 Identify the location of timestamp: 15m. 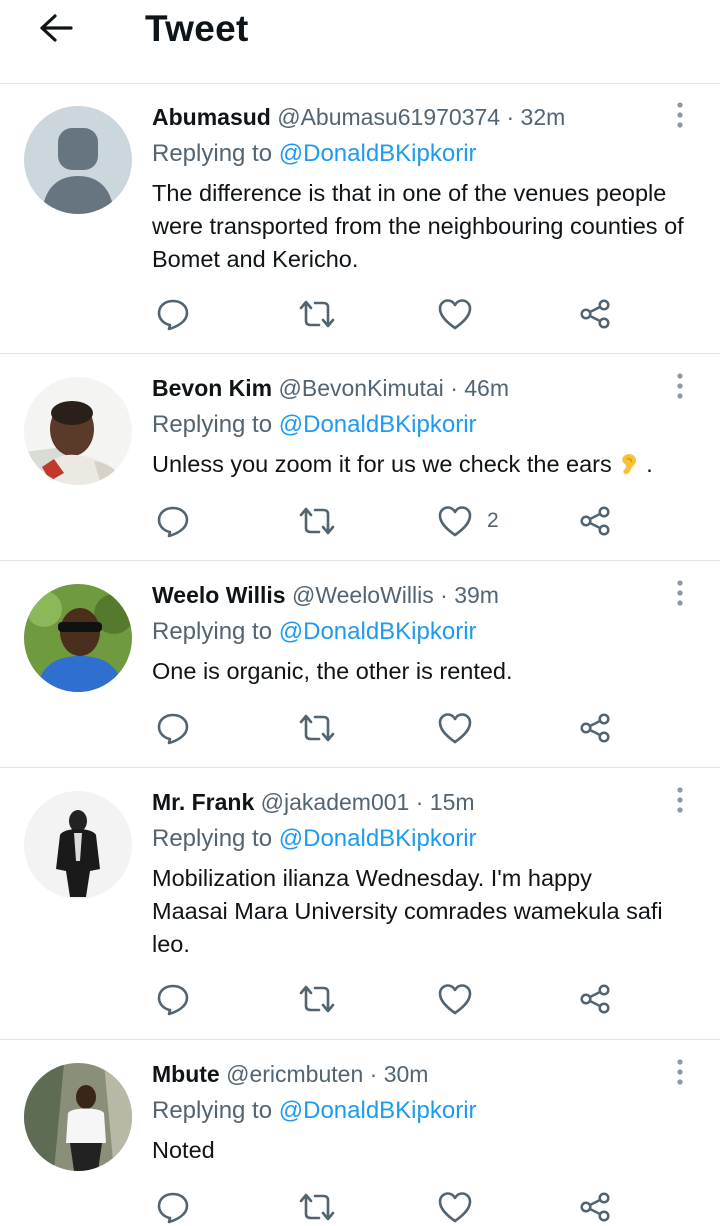
(452, 802).